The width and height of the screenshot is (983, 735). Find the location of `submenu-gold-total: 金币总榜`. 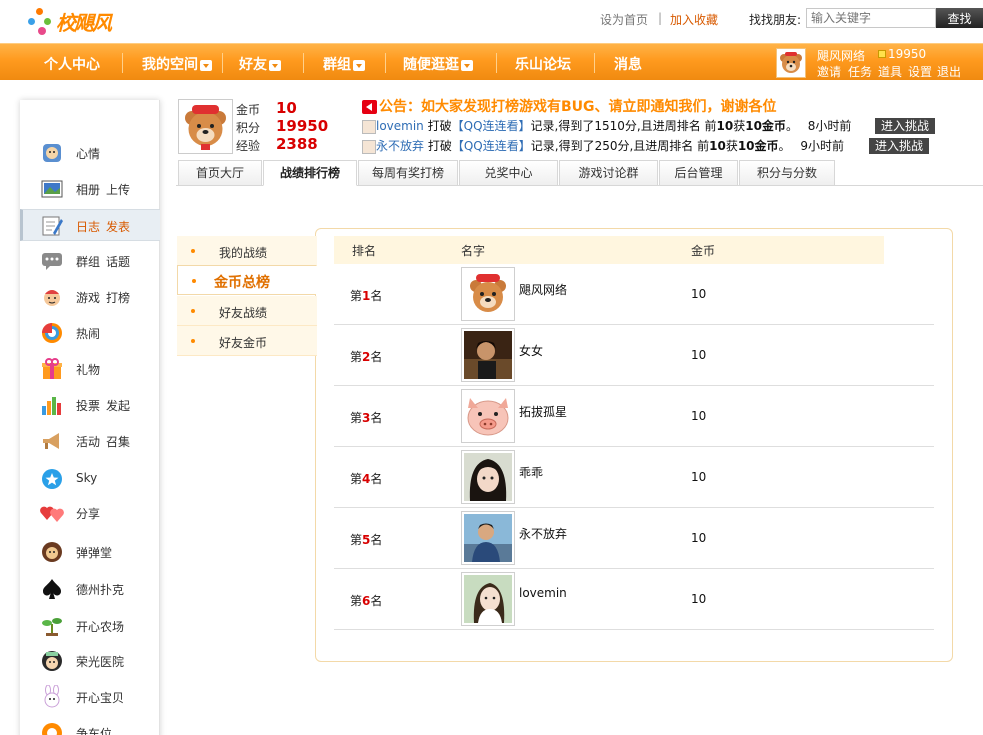

submenu-gold-total: 金币总榜 is located at coordinates (246, 280).